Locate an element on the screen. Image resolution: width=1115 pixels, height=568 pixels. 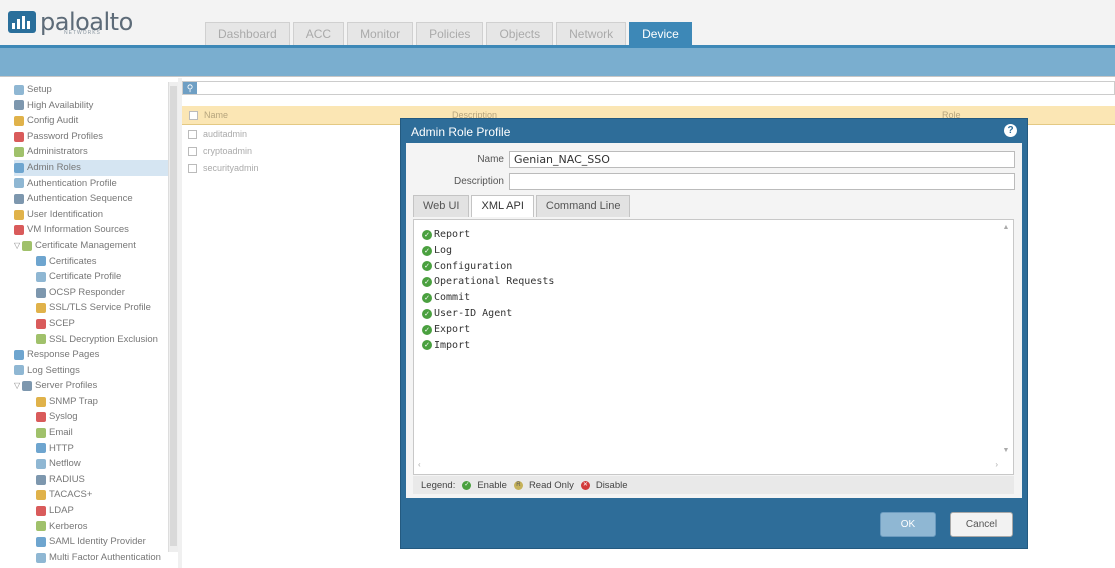
tab-monitor: Monitor is located at coordinates (380, 33).